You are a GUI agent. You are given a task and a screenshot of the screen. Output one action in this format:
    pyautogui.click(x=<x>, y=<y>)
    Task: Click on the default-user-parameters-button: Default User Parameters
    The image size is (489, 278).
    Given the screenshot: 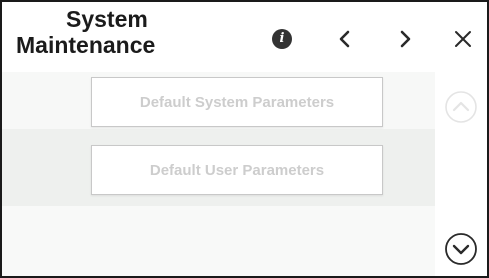 What is the action you would take?
    pyautogui.click(x=237, y=170)
    